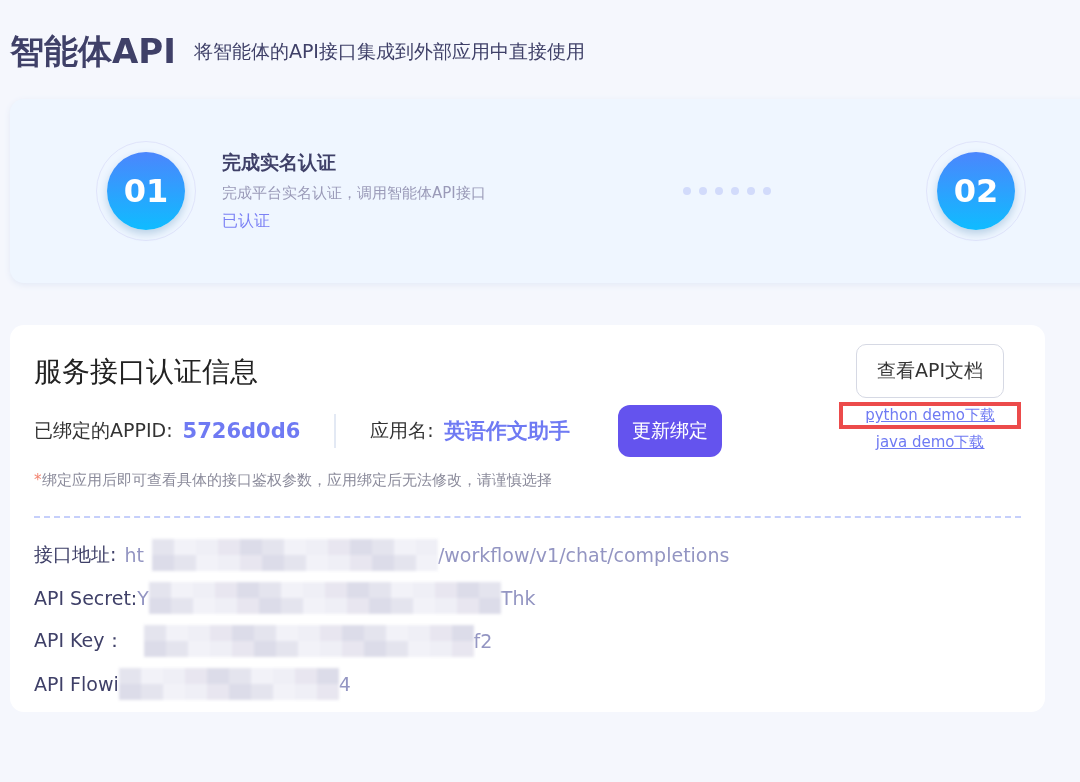  I want to click on field-value: /workflow/v1/chat/completions, so click(583, 555).